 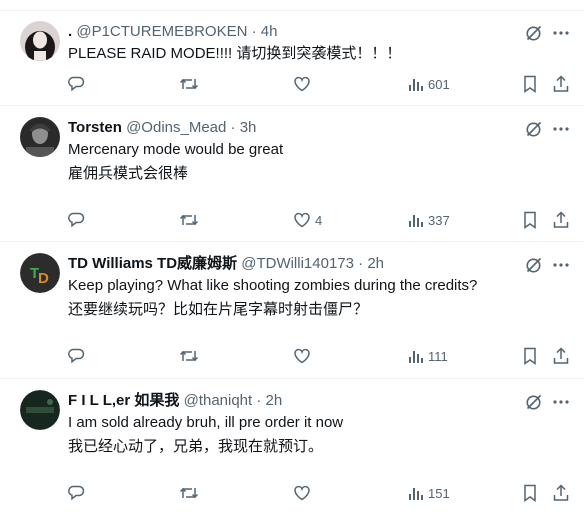 I want to click on tweet-text: 还要继续玩吗？比如在片尾字幕时射击僵尸？, so click(x=218, y=309).